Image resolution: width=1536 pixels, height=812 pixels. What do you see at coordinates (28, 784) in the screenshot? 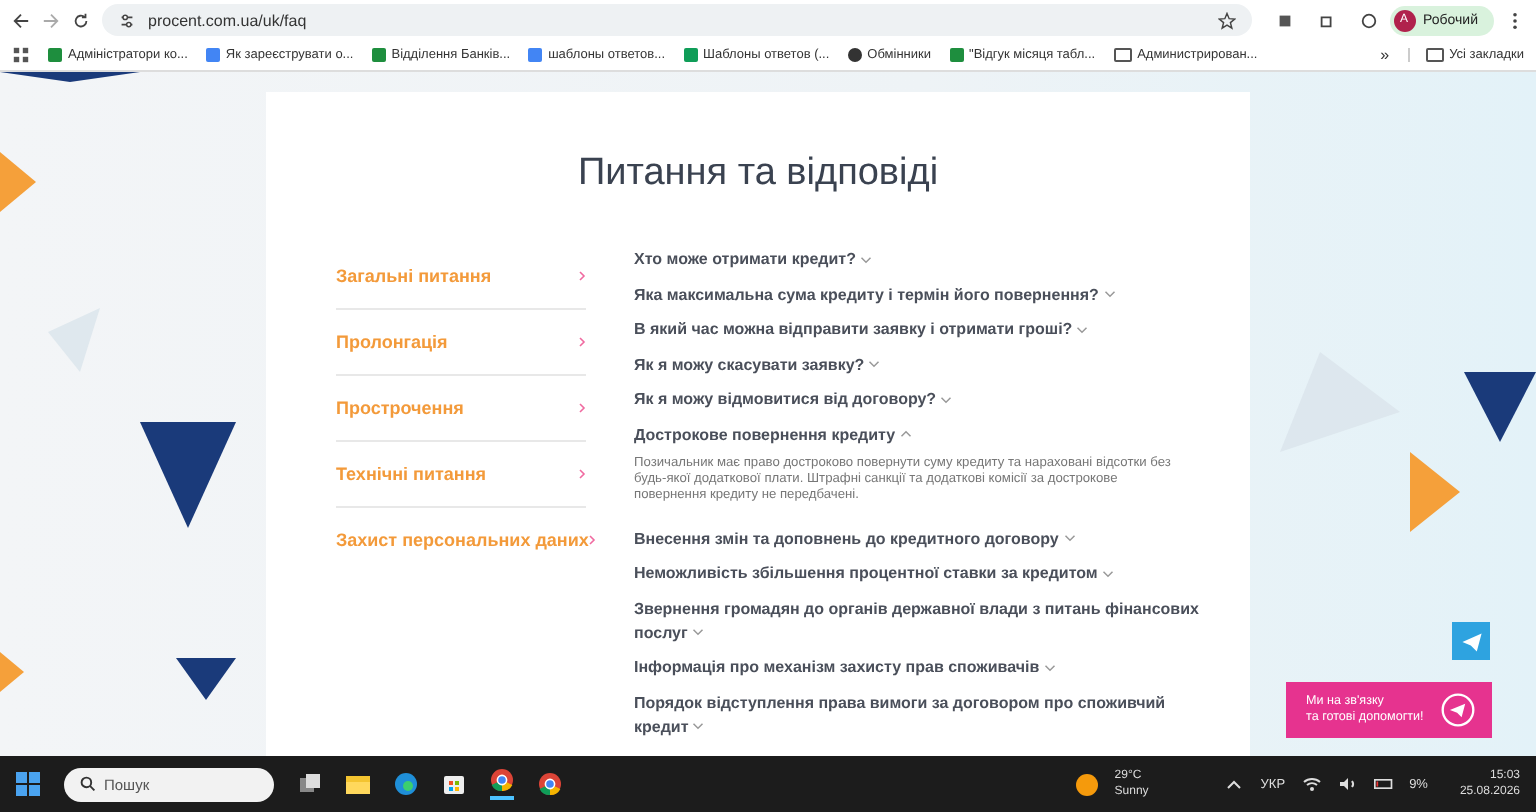
I see `windows-start-icon` at bounding box center [28, 784].